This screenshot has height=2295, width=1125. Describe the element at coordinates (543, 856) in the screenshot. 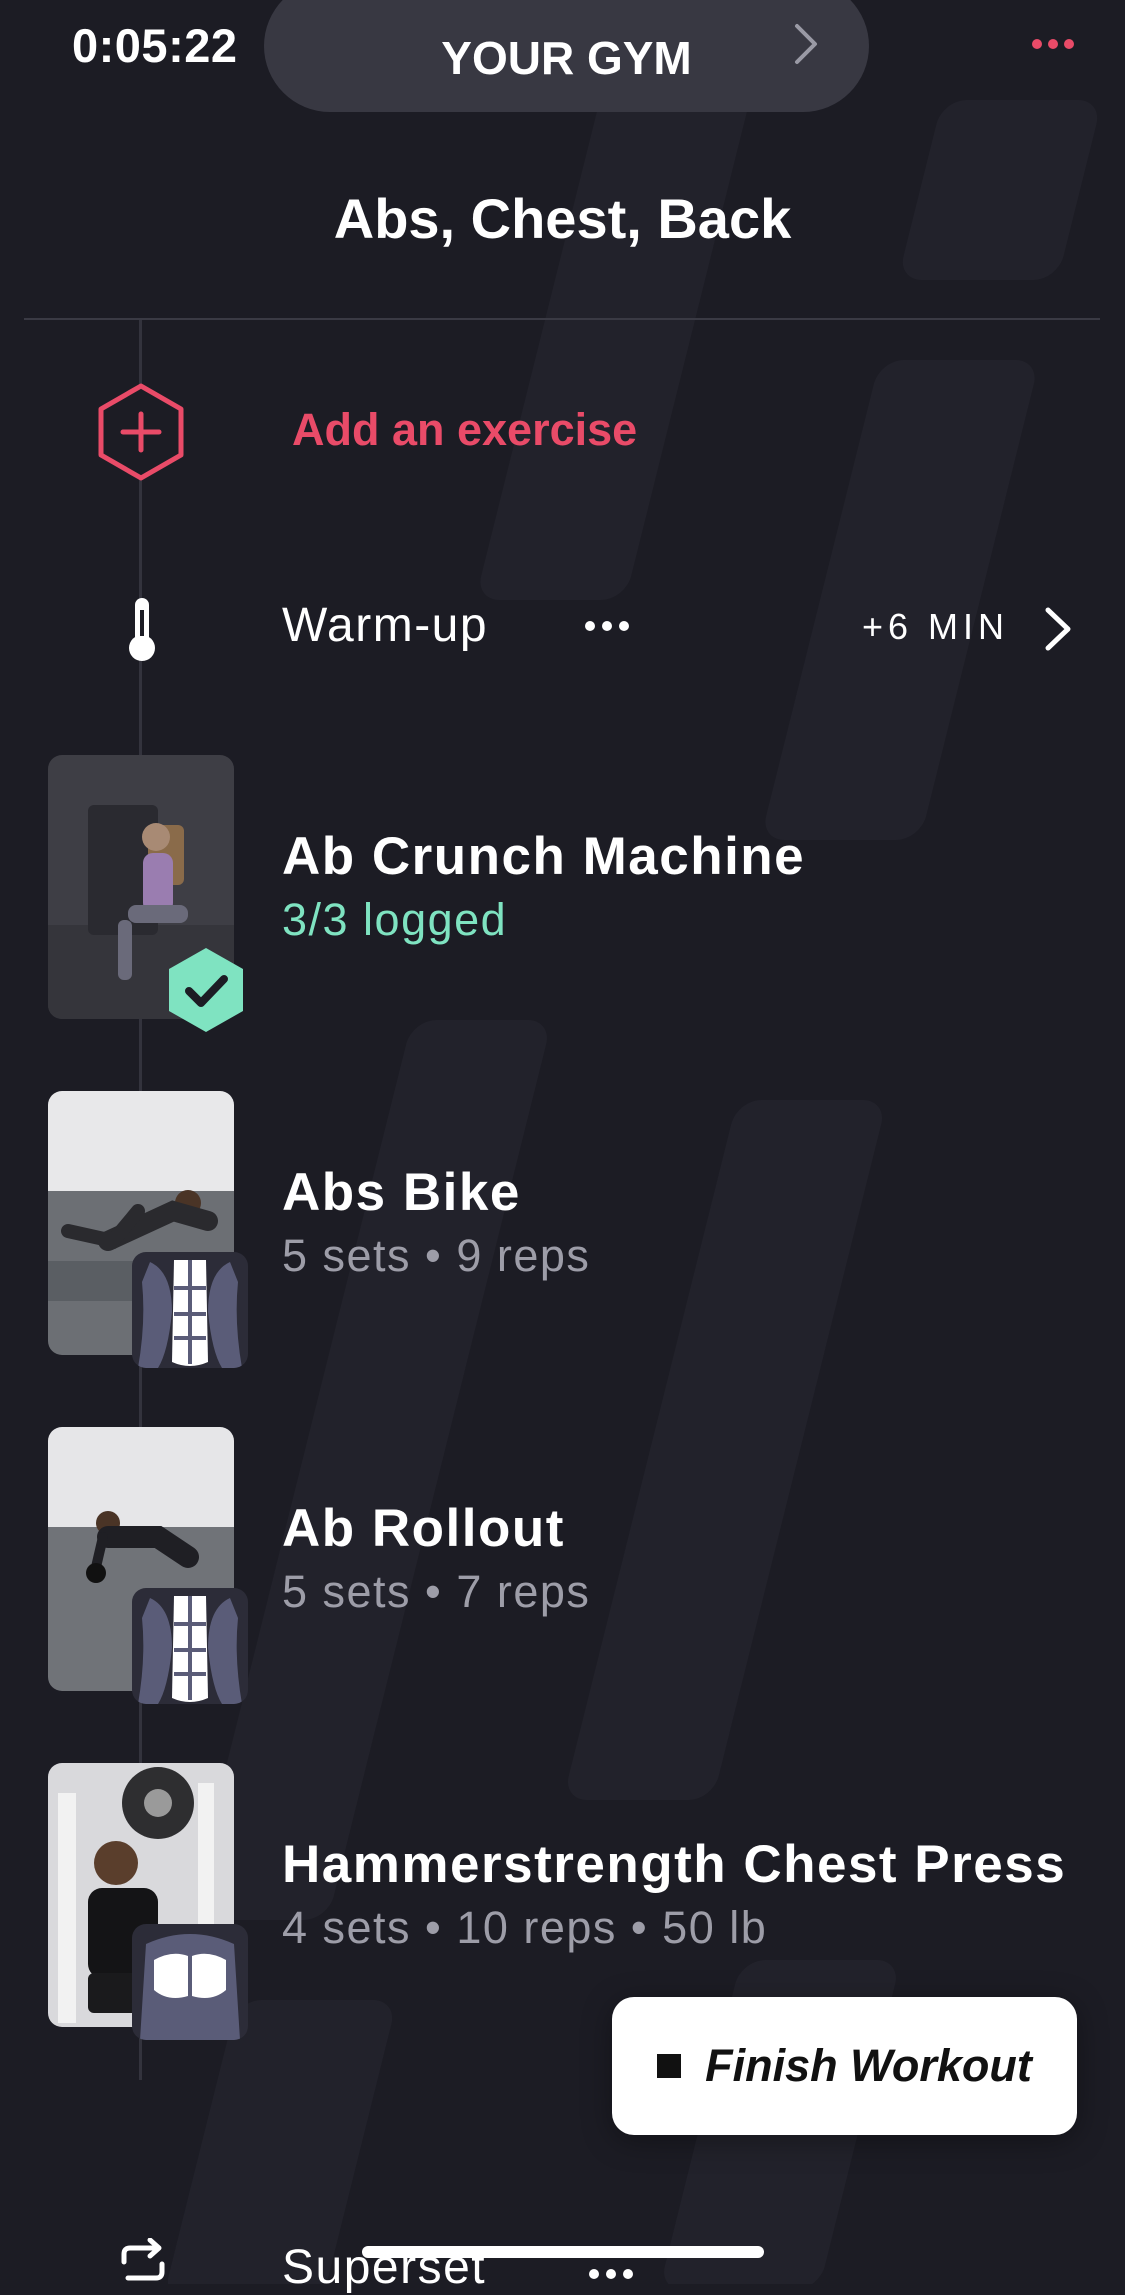

I see `exercise-name: Ab Crunch Machine` at that location.